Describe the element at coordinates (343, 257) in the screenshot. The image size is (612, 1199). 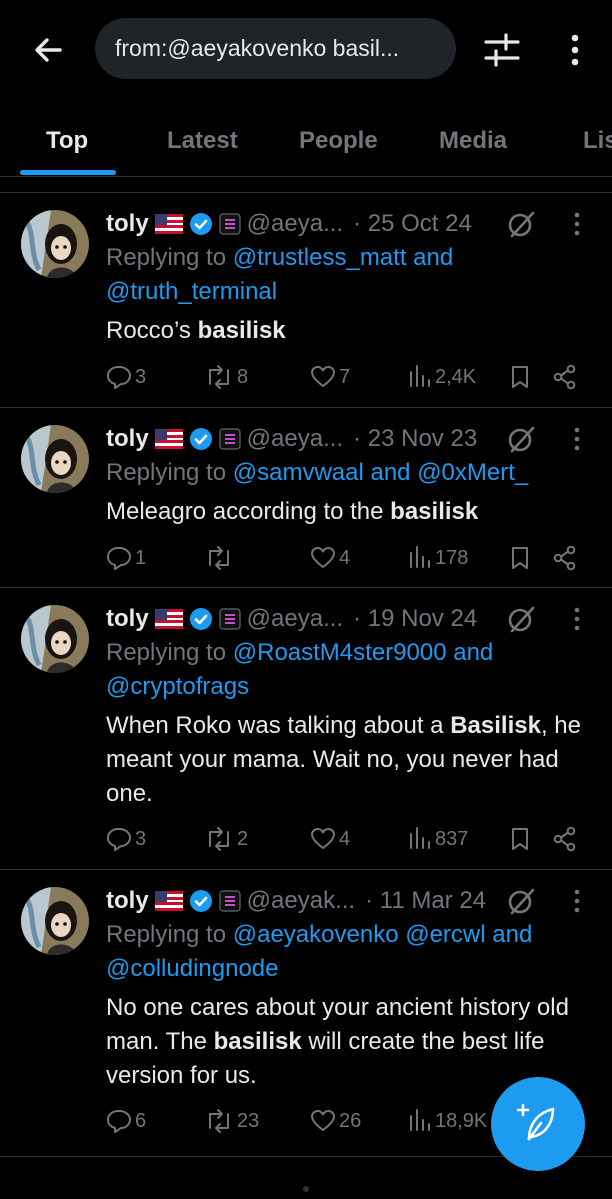
I see `reply-mentions: @trustless_matt and` at that location.